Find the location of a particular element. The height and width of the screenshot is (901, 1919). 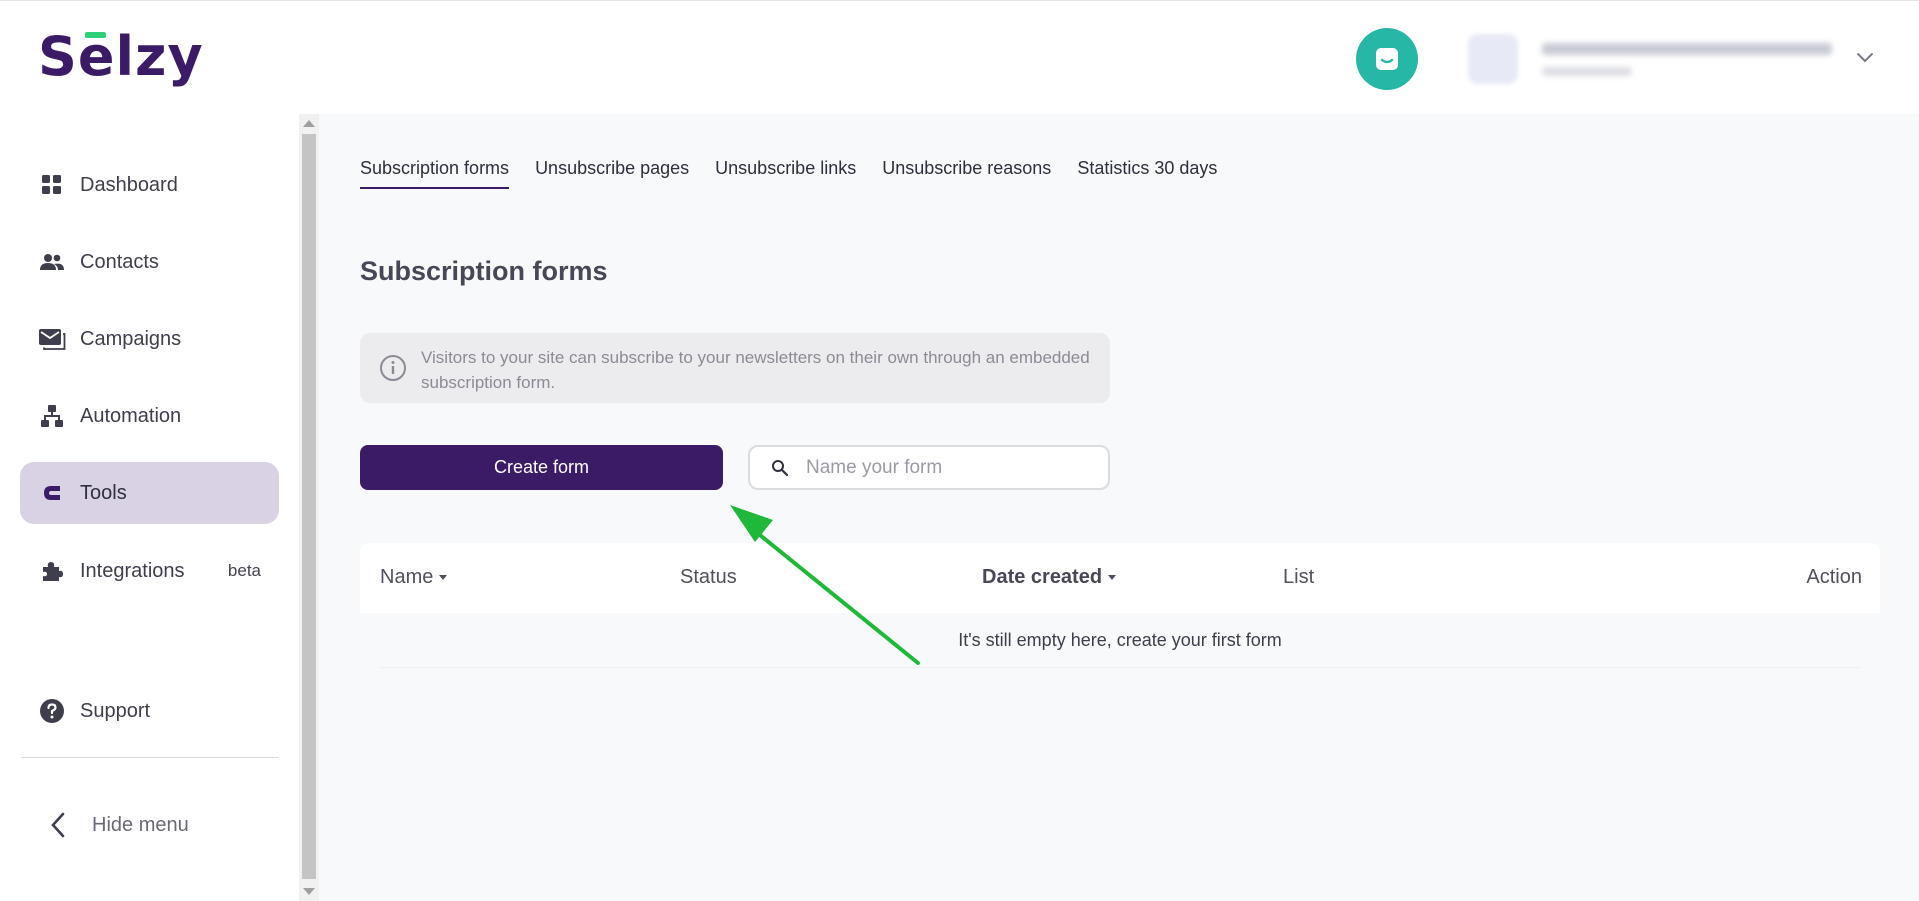

sidebar-item-automation: Automation is located at coordinates (149, 416).